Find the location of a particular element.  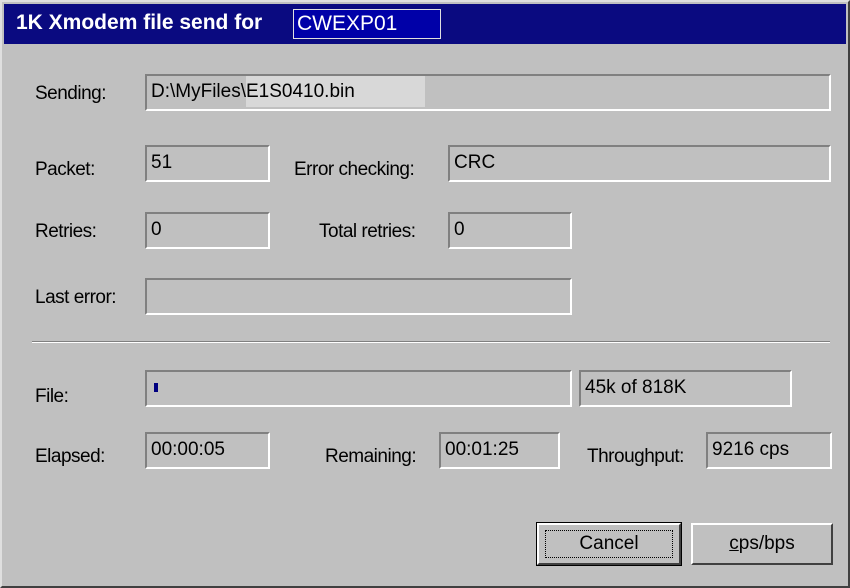

packet-field: 51 is located at coordinates (207, 163).